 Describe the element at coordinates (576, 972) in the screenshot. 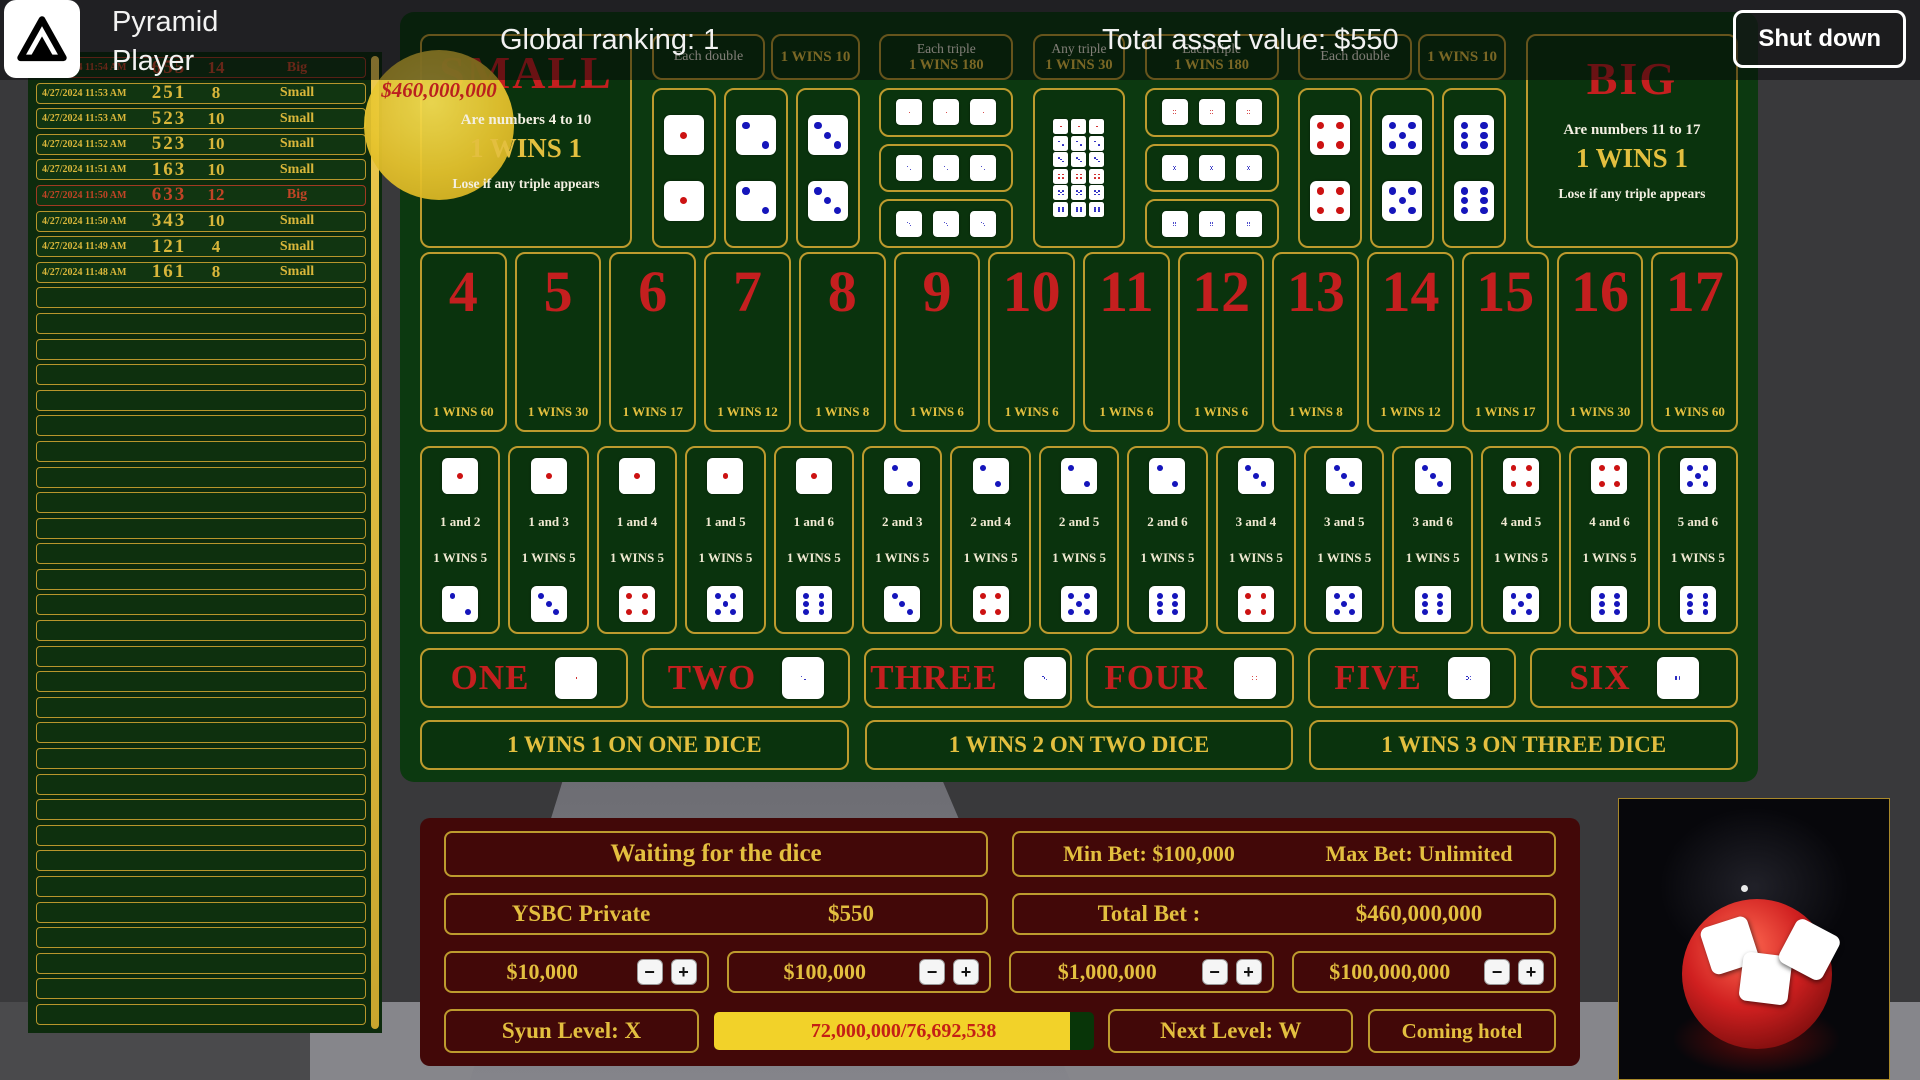

I see `chip-1: $10,000 − +` at that location.